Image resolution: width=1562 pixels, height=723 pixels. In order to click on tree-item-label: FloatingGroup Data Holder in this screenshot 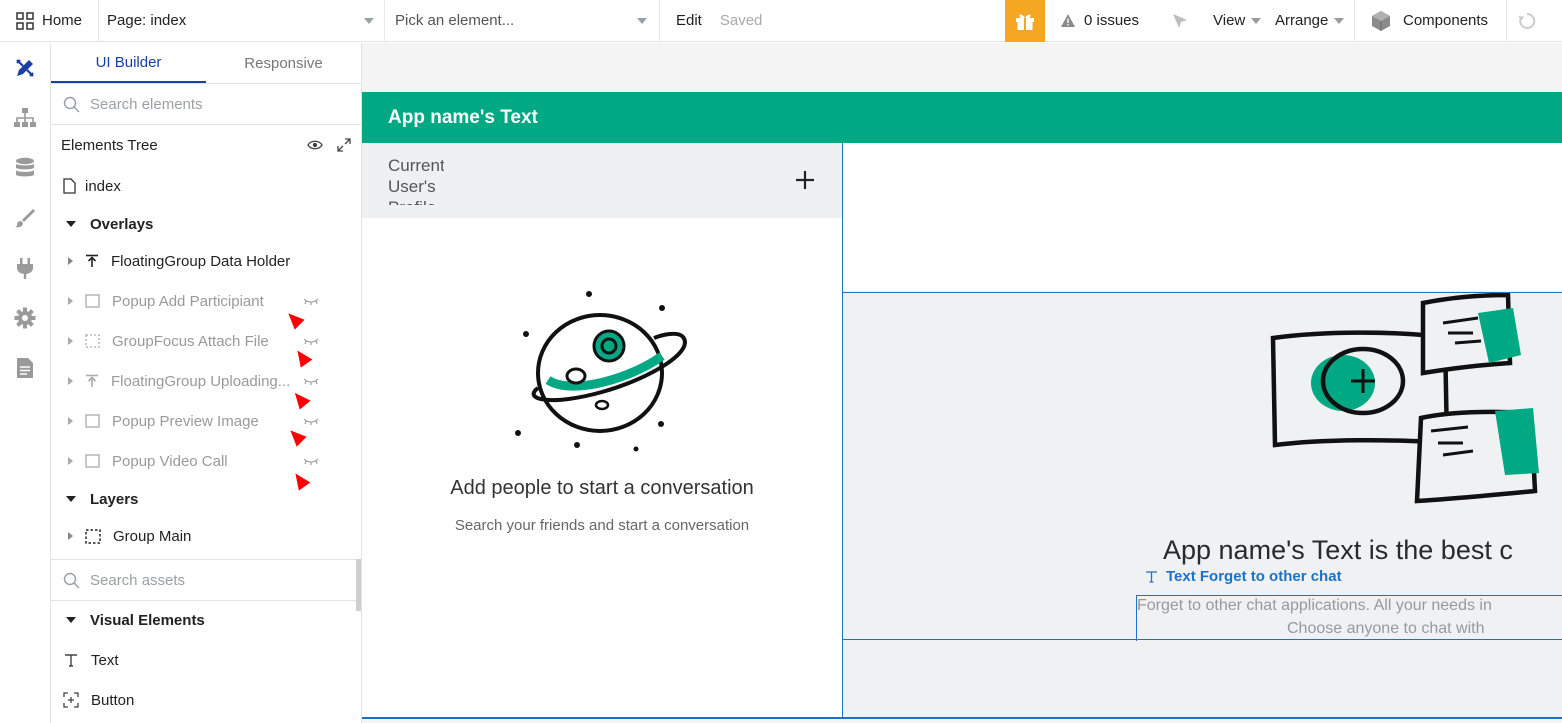, I will do `click(201, 261)`.